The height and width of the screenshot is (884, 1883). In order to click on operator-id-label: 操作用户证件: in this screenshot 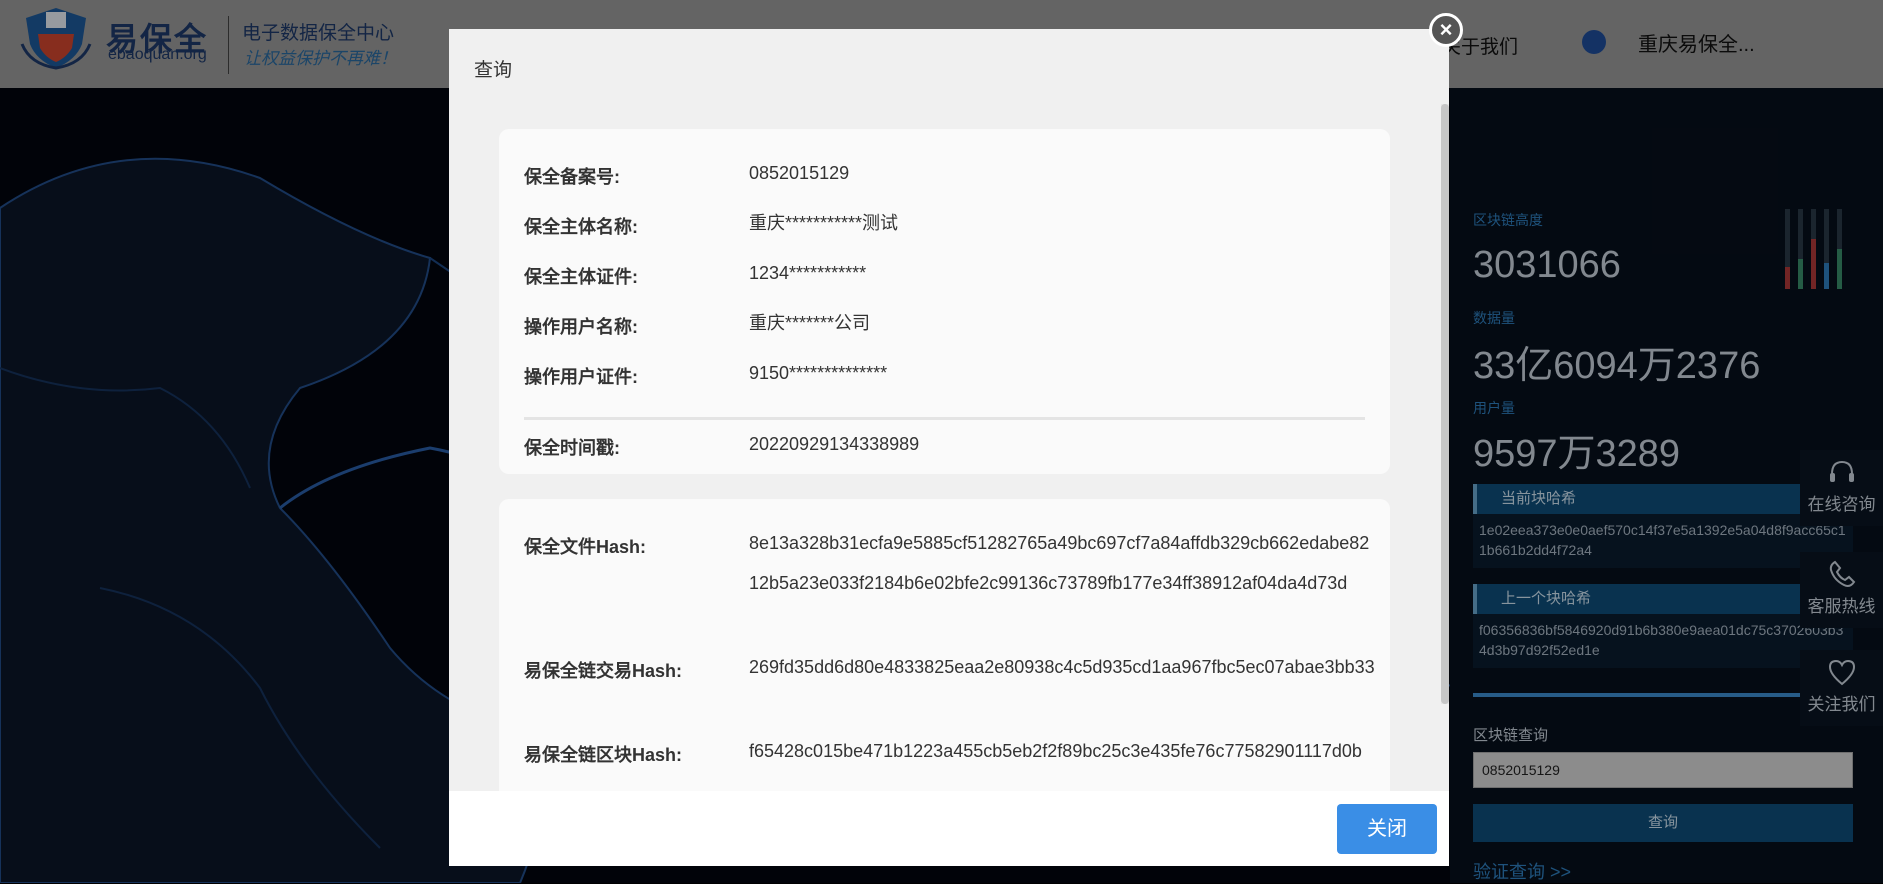, I will do `click(581, 377)`.